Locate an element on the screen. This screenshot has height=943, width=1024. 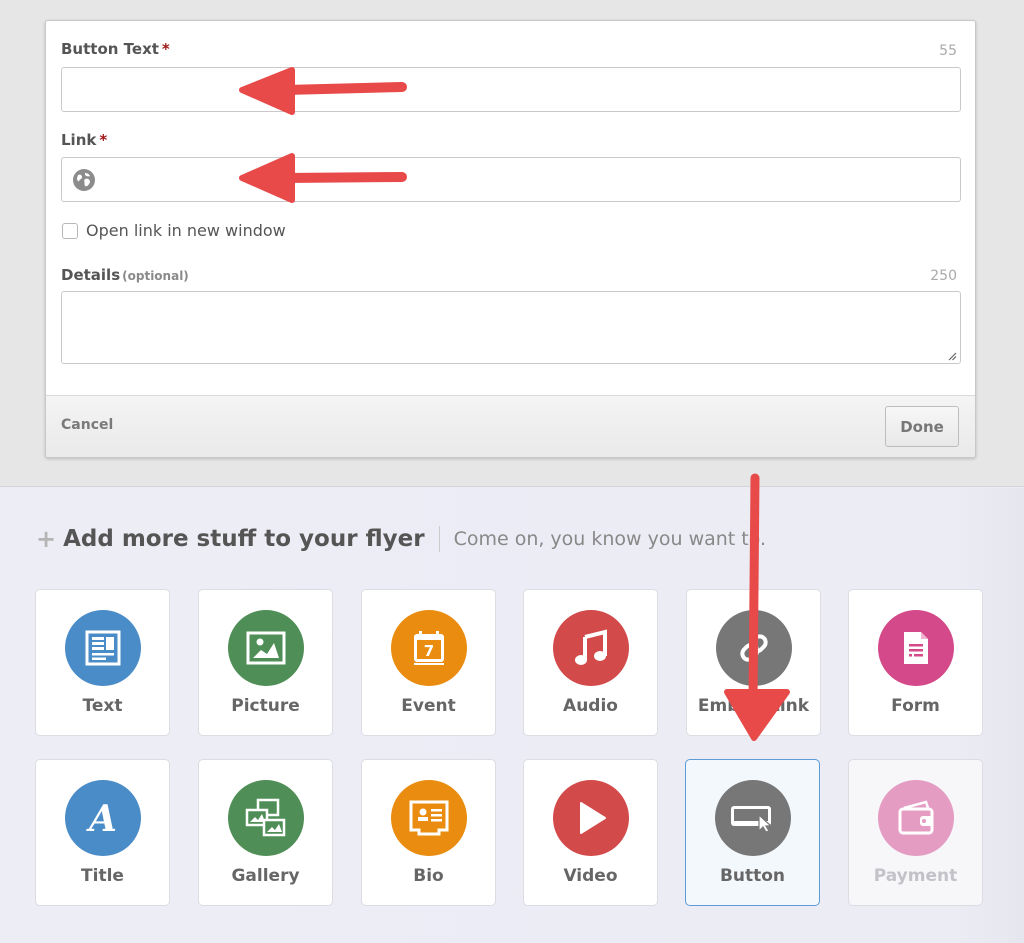
tile-label: Title is located at coordinates (102, 876).